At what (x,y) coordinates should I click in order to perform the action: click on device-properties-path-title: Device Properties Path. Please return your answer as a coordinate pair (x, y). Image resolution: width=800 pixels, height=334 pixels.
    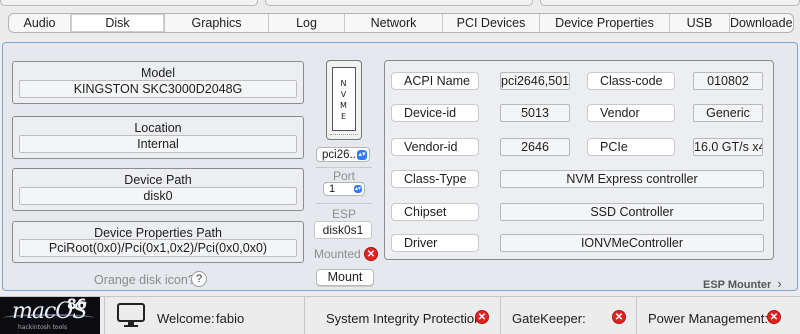
    Looking at the image, I should click on (158, 233).